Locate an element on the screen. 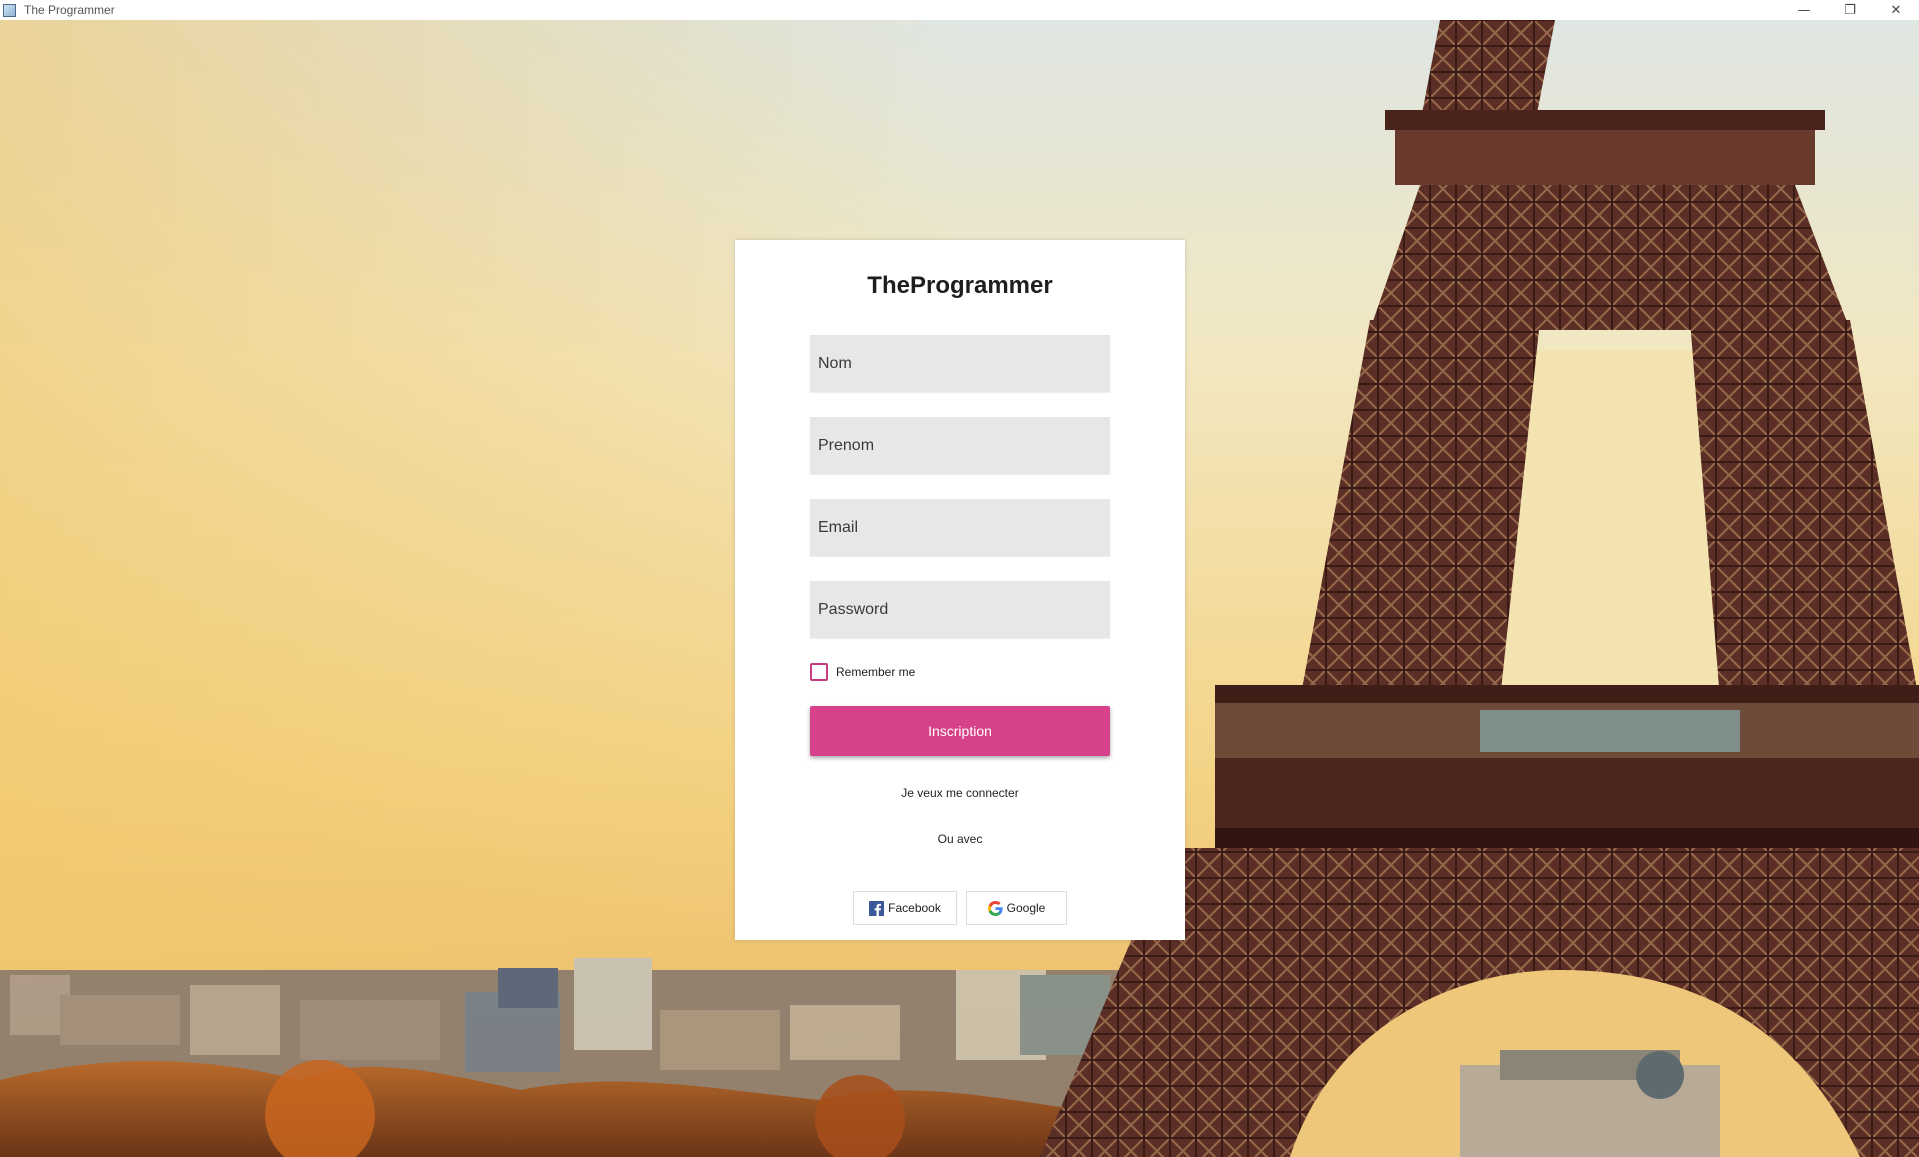  window-title: The Programmer is located at coordinates (69, 10).